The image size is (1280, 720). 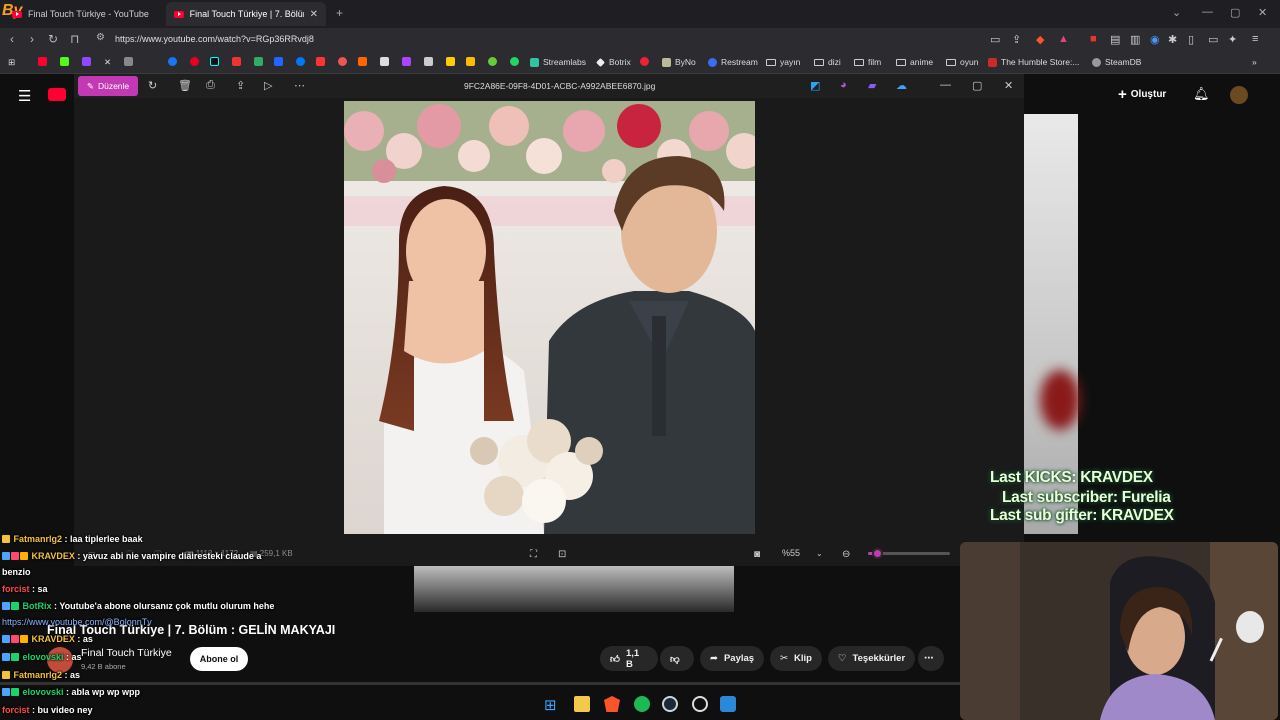 I want to click on share-button: ➦ Paylaş, so click(x=732, y=658).